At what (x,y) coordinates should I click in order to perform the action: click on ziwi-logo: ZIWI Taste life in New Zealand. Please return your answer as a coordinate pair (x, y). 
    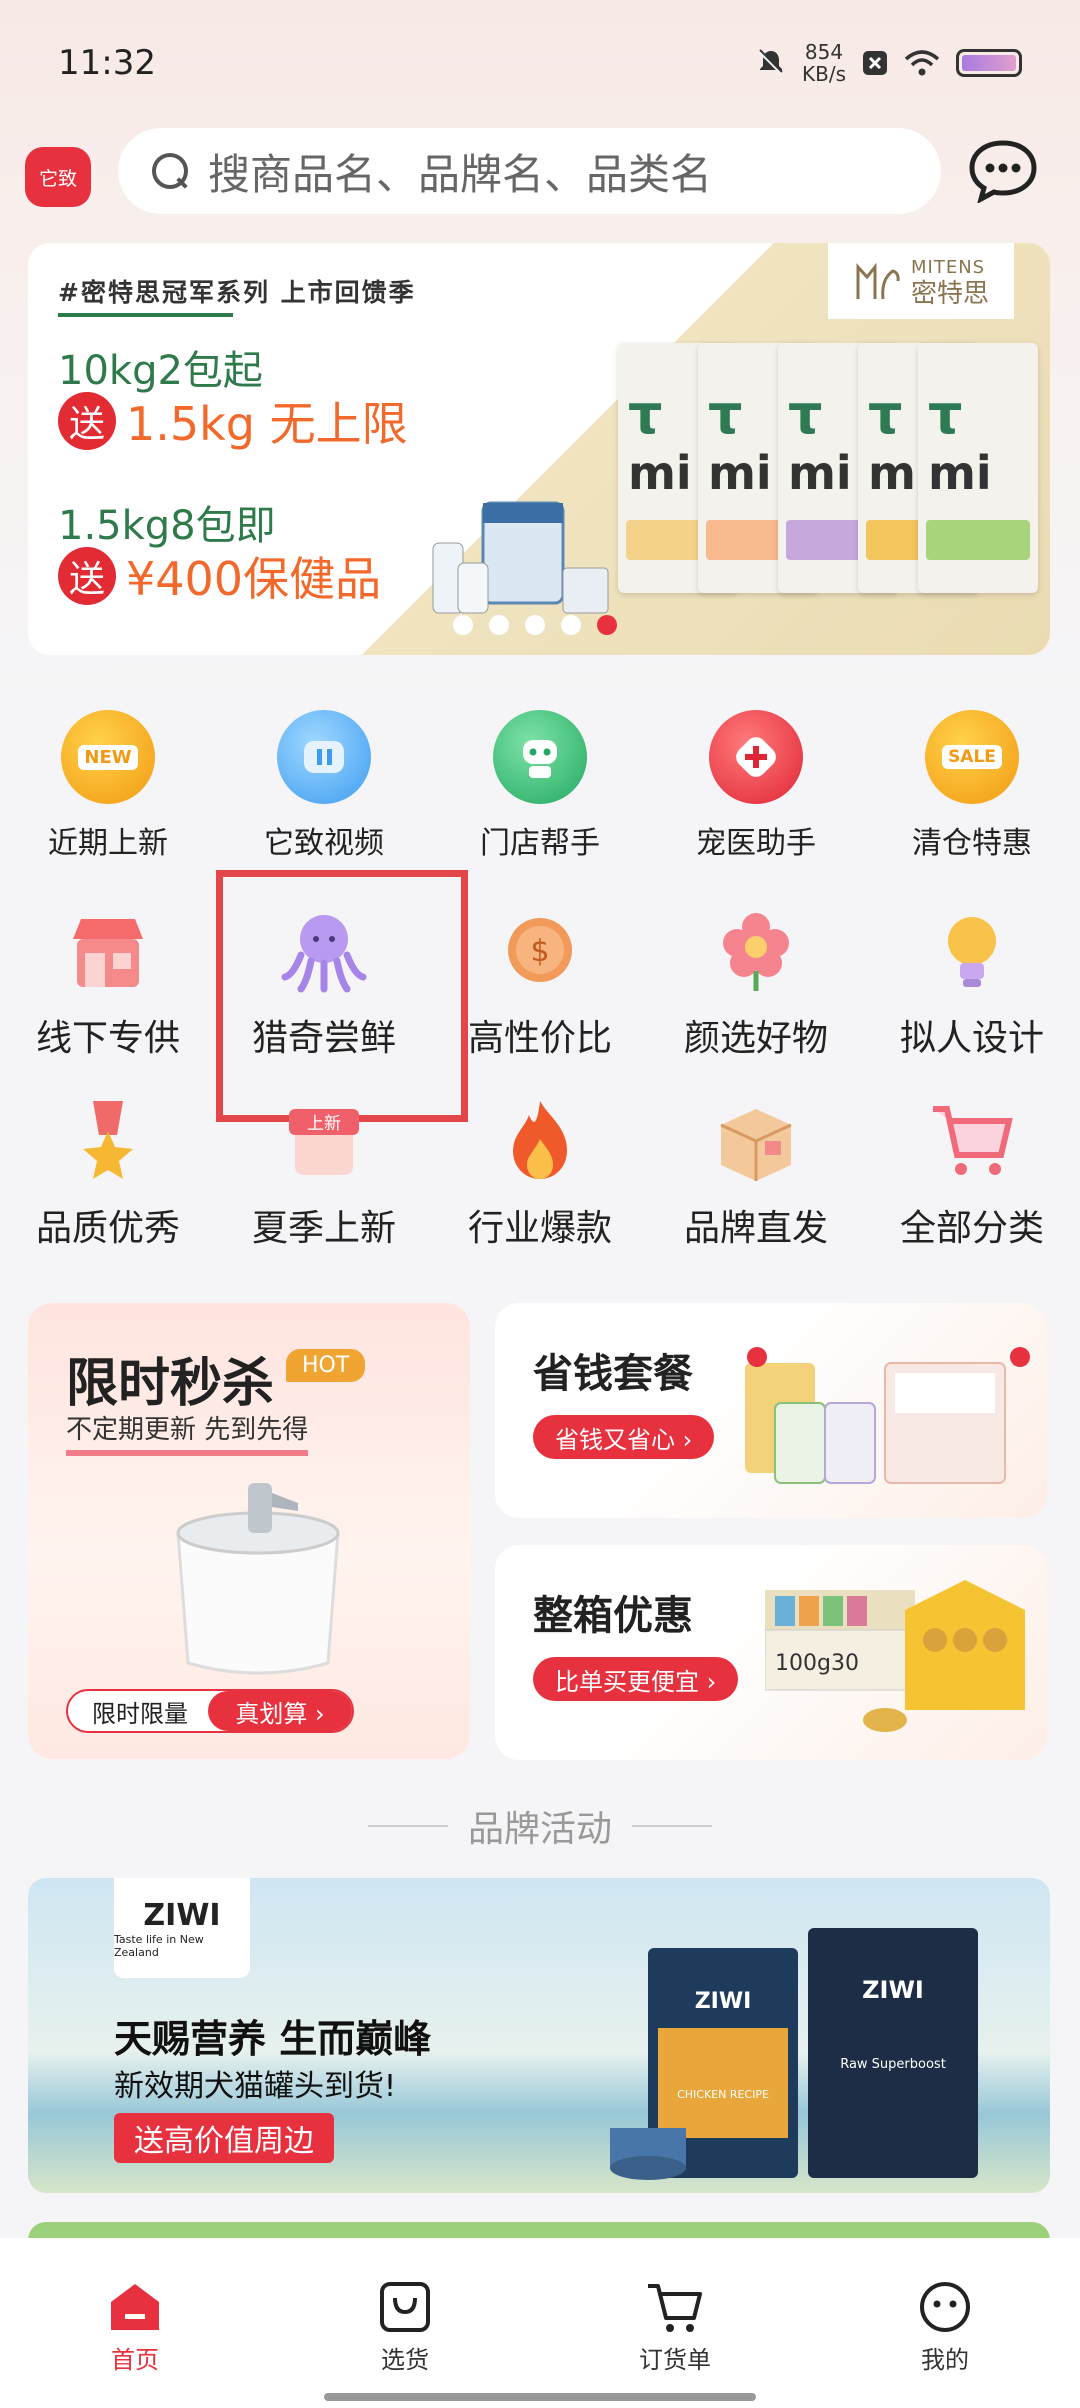
    Looking at the image, I should click on (182, 1928).